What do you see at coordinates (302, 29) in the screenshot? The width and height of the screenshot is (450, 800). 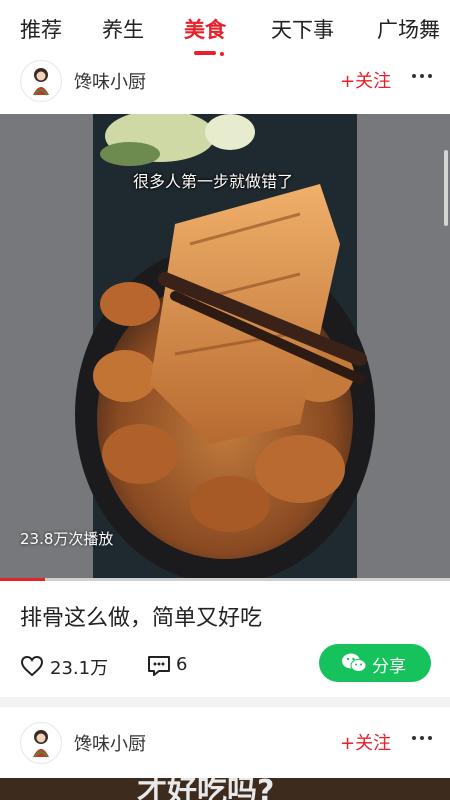 I see `tab-news: 天下事` at bounding box center [302, 29].